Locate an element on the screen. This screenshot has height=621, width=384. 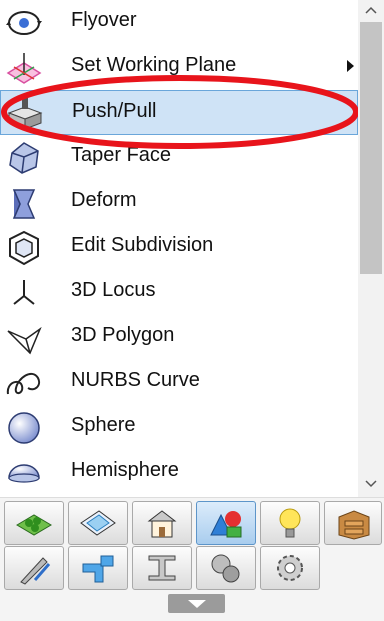
taper-face-icon is located at coordinates (24, 158).